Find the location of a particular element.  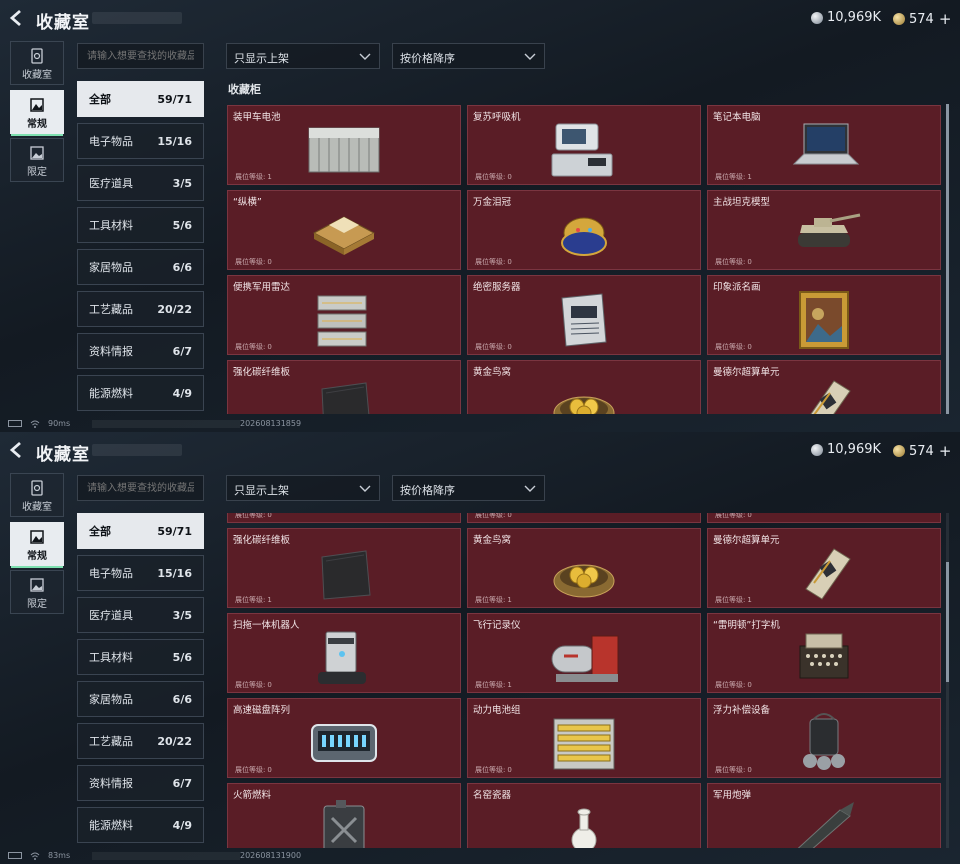

item-name: 扫拖一体机器人 is located at coordinates (266, 625).